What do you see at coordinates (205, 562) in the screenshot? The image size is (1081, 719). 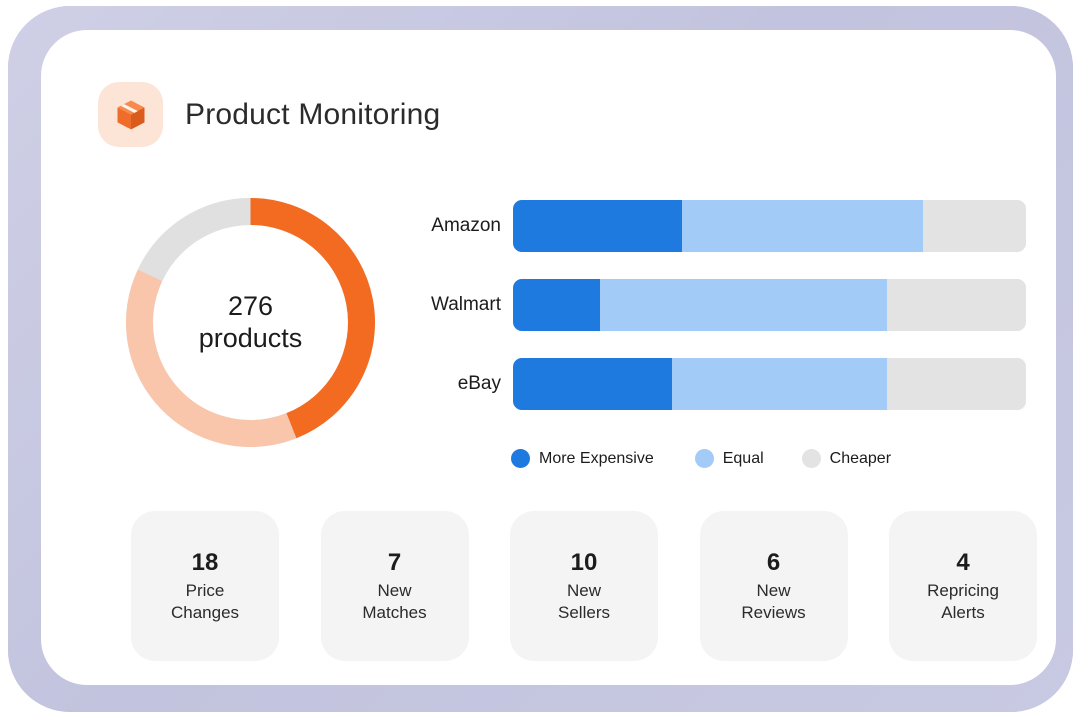 I see `stat-value: 18` at bounding box center [205, 562].